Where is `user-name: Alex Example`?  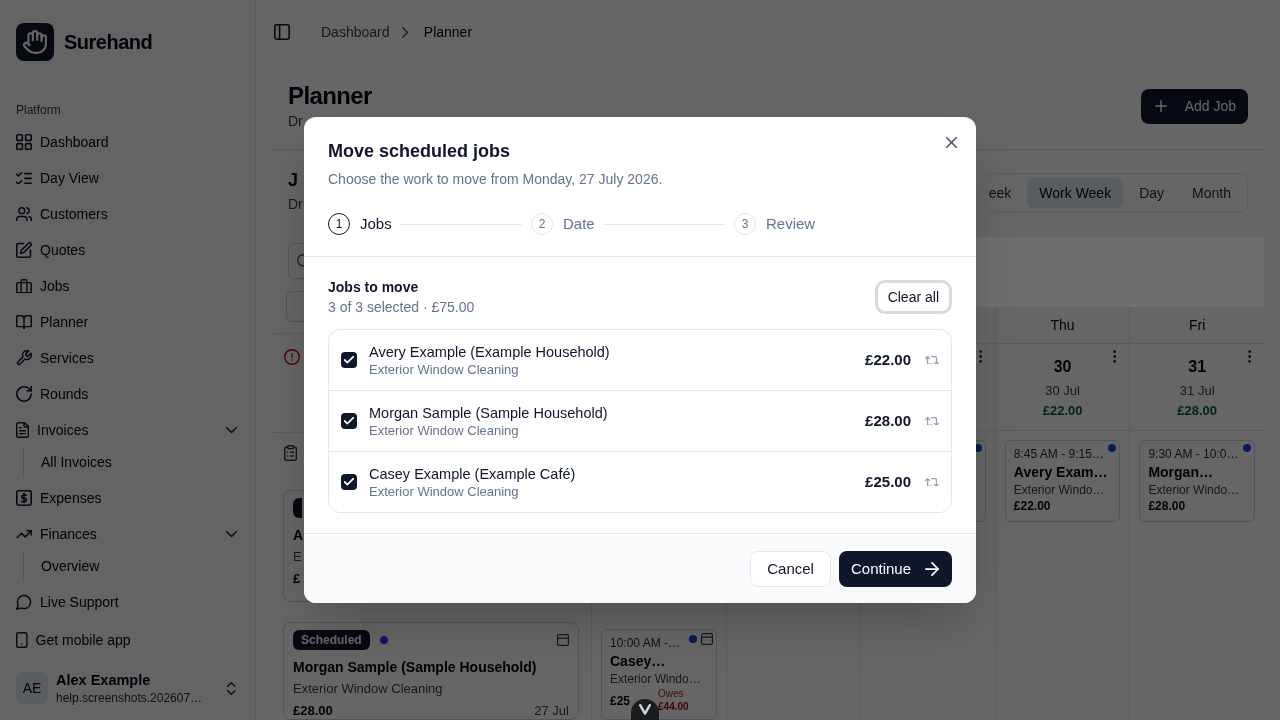
user-name: Alex Example is located at coordinates (103, 680).